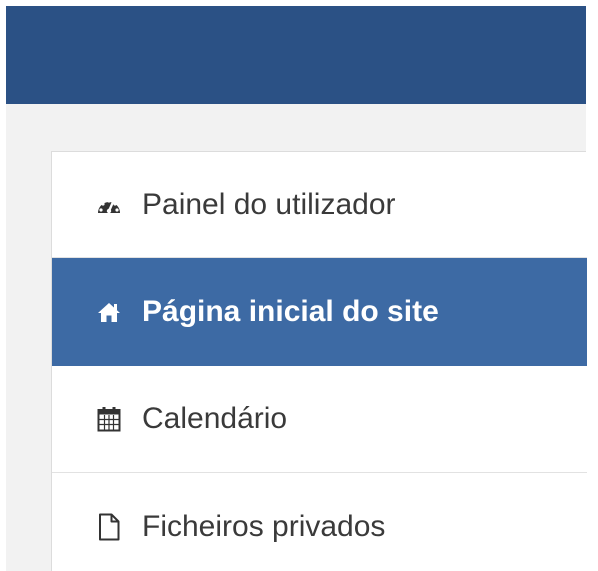 Image resolution: width=598 pixels, height=571 pixels. I want to click on file-icon, so click(109, 526).